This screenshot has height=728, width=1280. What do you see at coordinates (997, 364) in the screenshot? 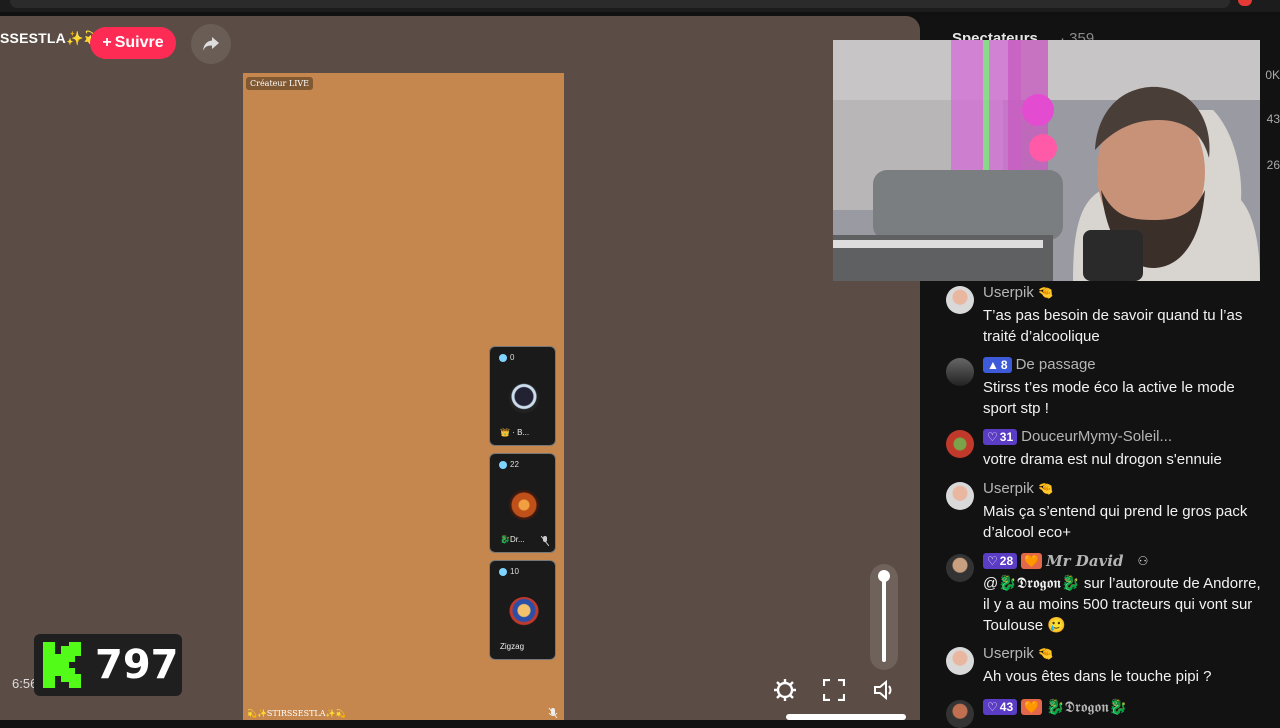
I see `fan-badge: ▲ 8` at bounding box center [997, 364].